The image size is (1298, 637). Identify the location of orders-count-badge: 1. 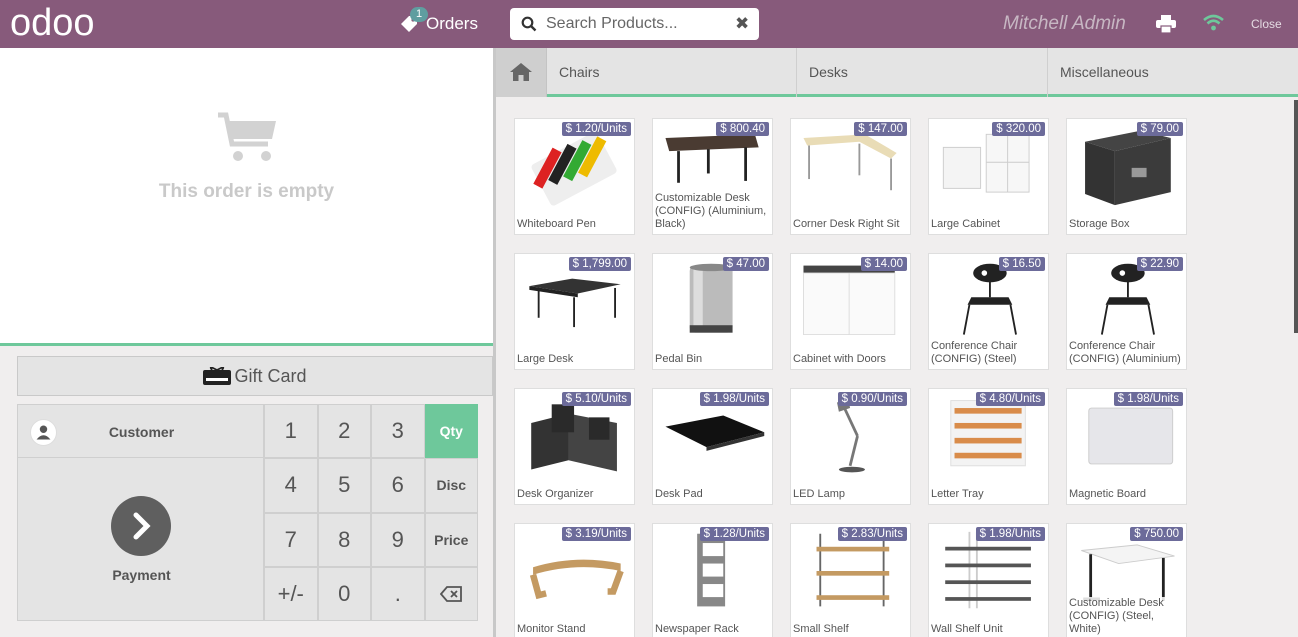
(419, 14).